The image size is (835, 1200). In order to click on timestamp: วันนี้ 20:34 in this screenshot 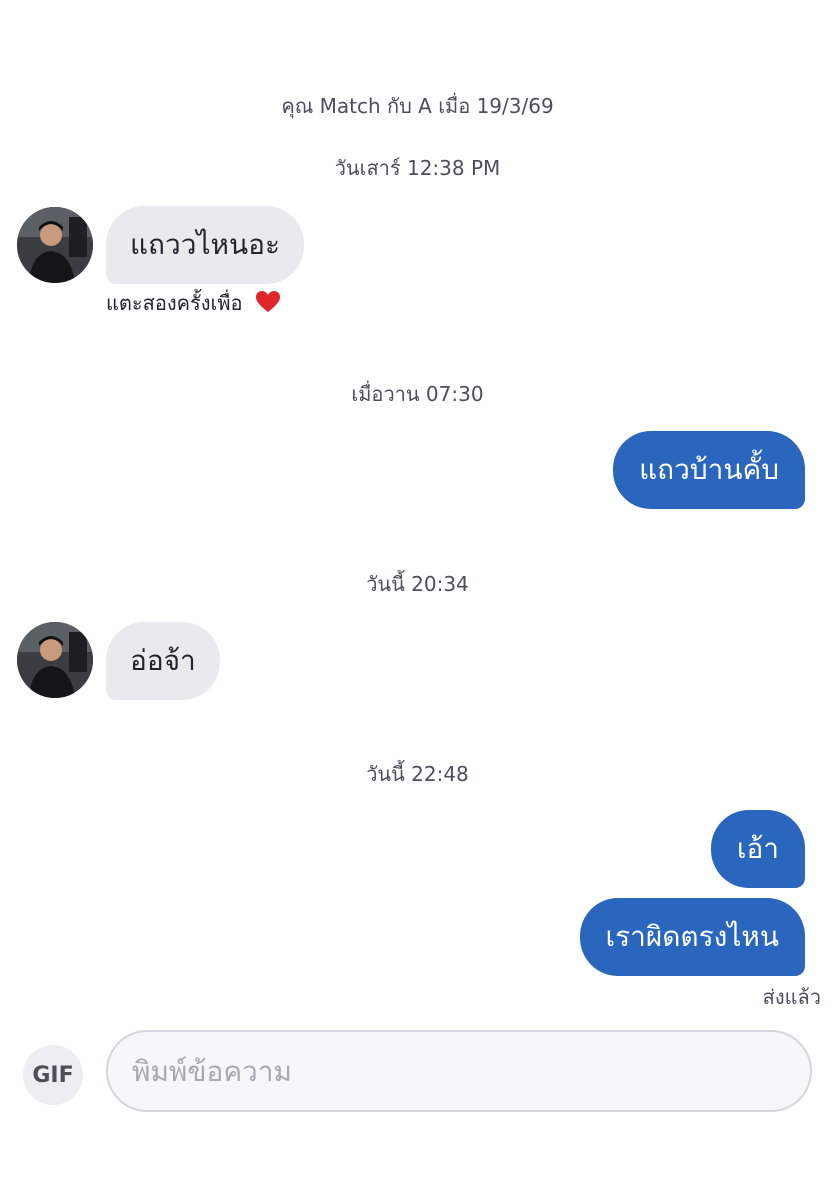, I will do `click(417, 584)`.